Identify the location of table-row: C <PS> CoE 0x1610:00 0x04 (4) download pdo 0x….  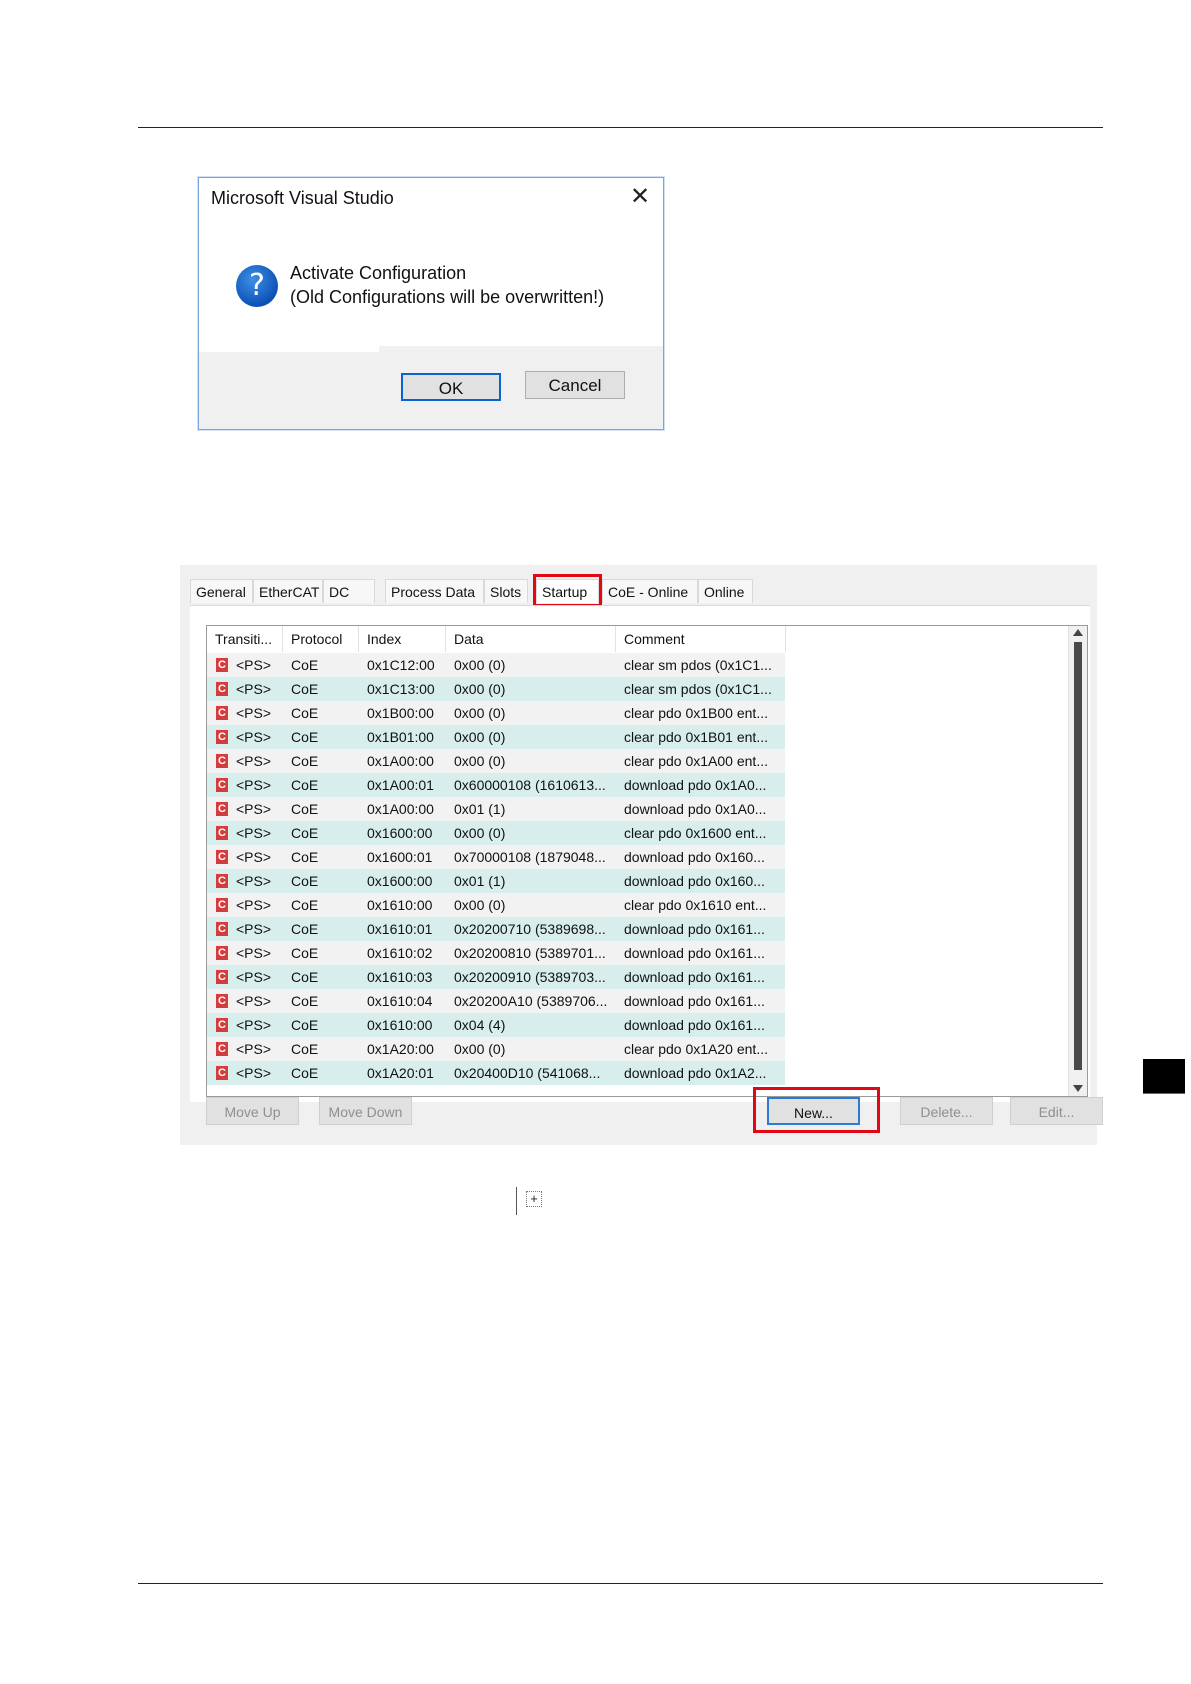
(496, 1025).